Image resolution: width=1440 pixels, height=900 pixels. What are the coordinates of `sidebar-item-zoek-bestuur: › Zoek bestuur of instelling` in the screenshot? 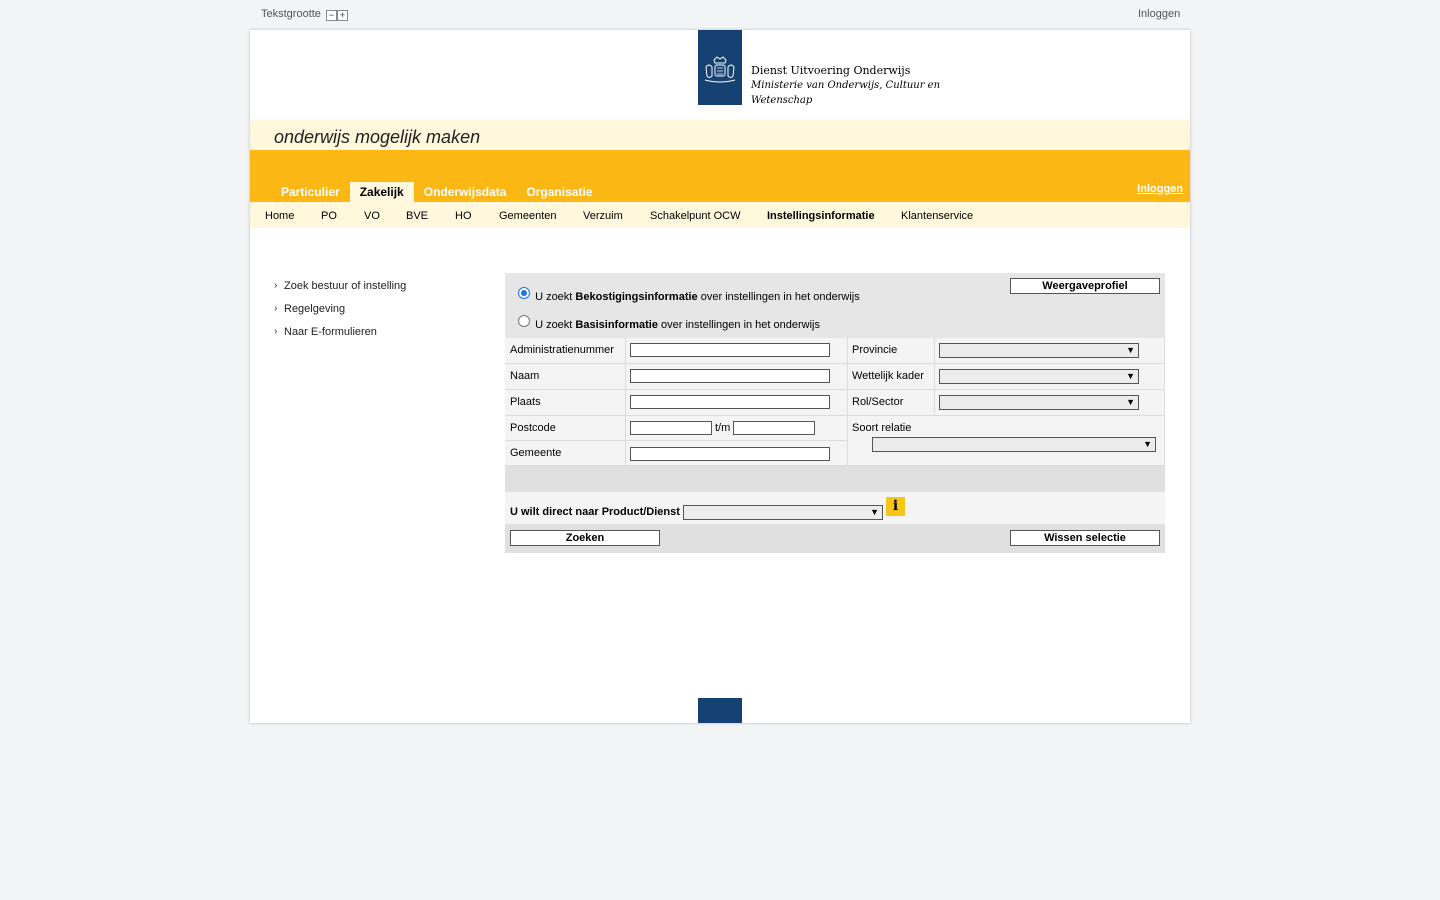 It's located at (340, 291).